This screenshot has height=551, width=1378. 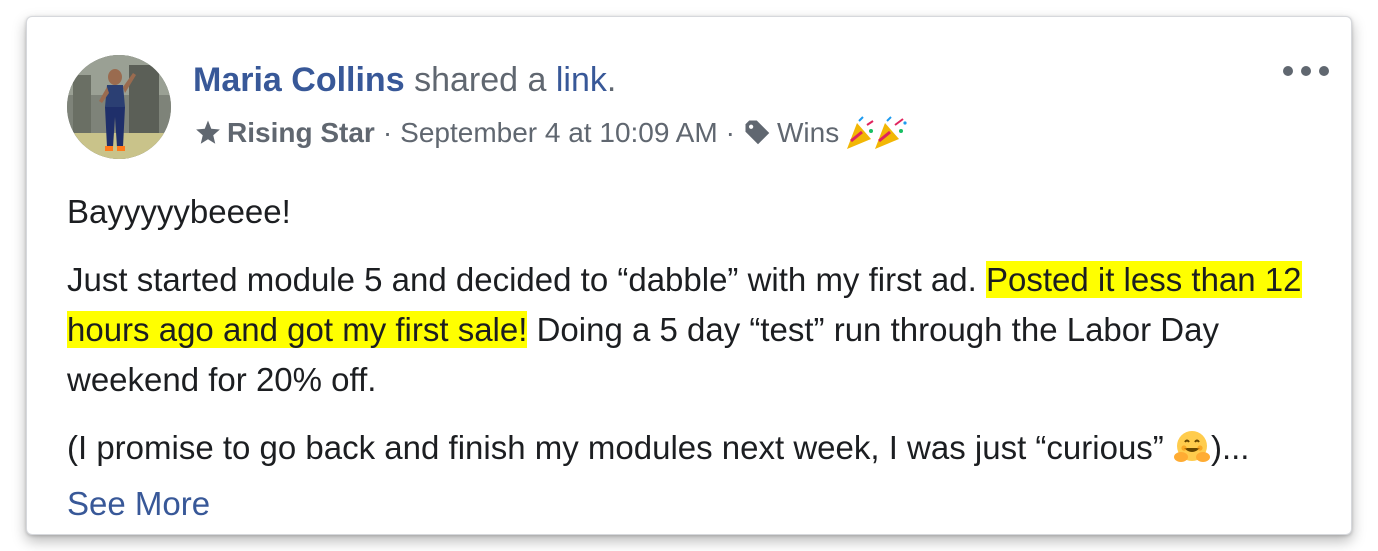 What do you see at coordinates (1192, 454) in the screenshot?
I see `hugging-face-emoji` at bounding box center [1192, 454].